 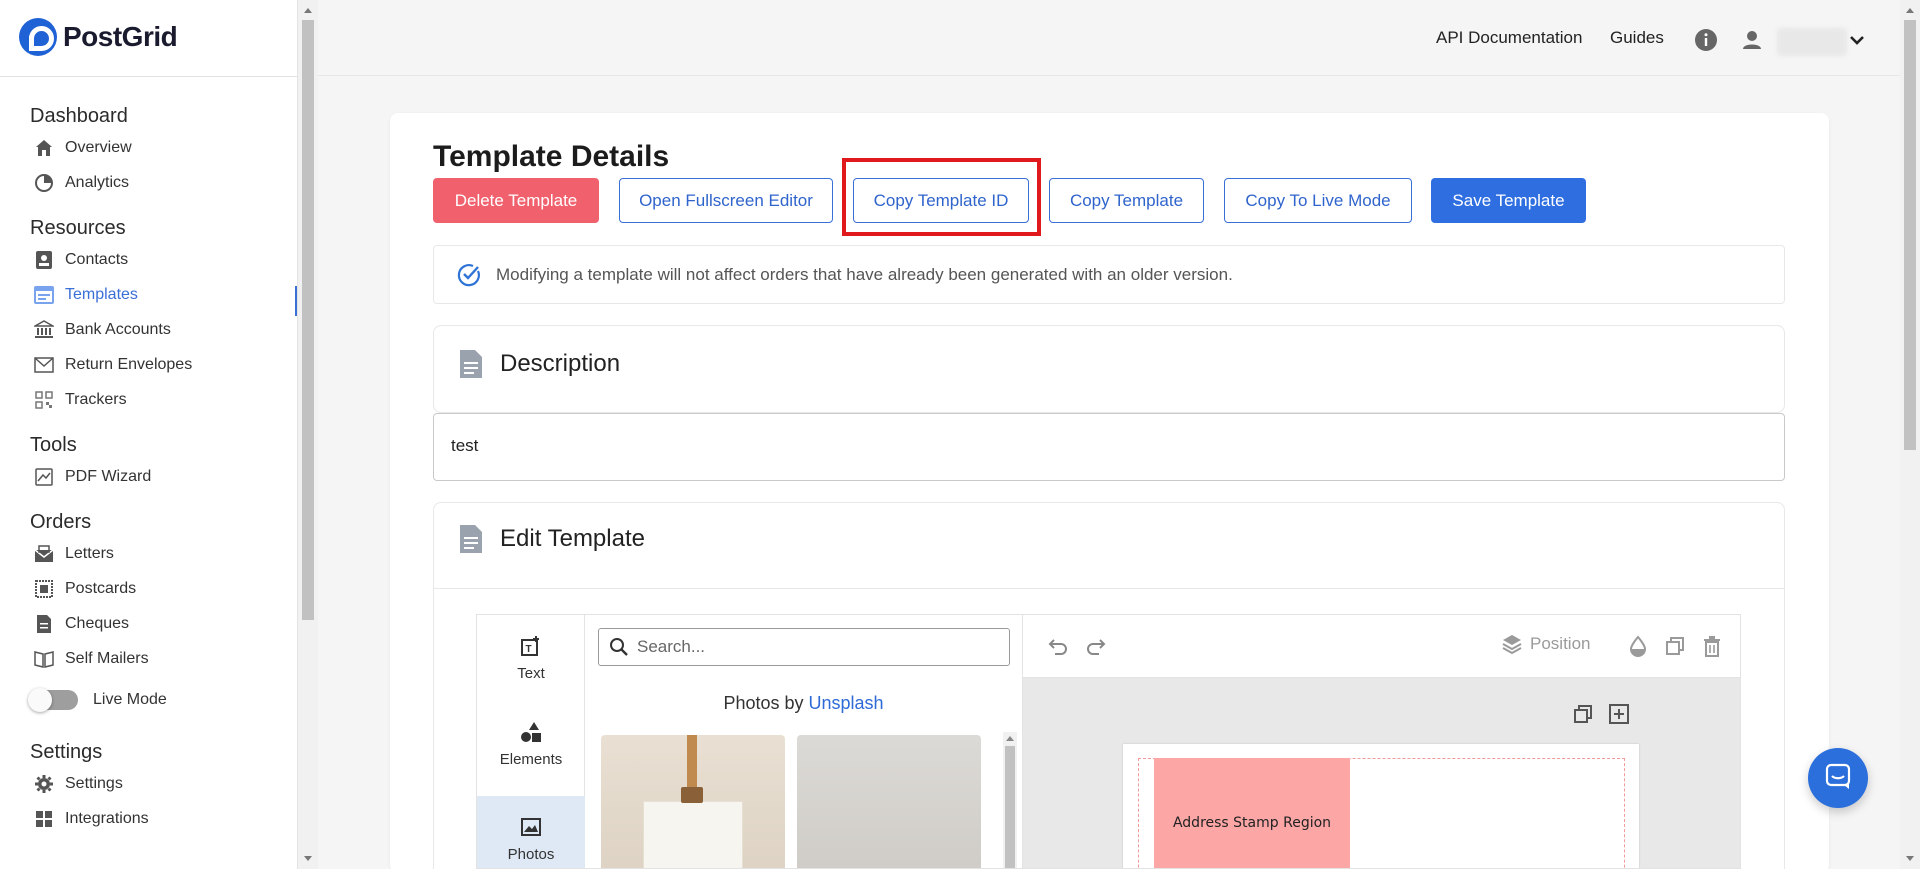 What do you see at coordinates (53, 700) in the screenshot?
I see `live-mode-toggle` at bounding box center [53, 700].